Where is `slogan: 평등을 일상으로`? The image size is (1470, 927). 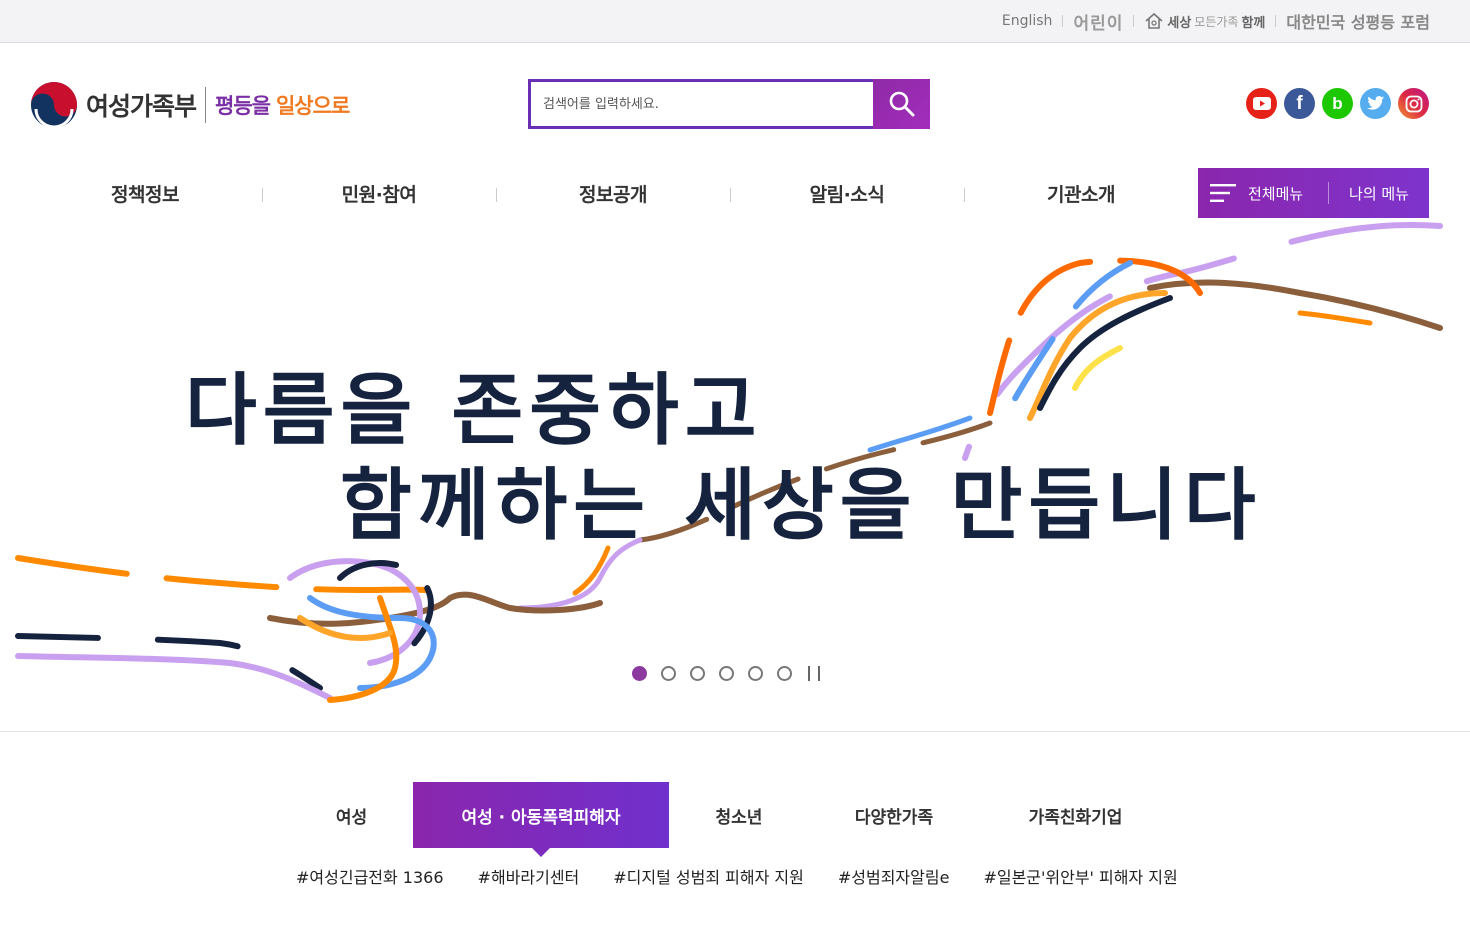
slogan: 평등을 일상으로 is located at coordinates (282, 105).